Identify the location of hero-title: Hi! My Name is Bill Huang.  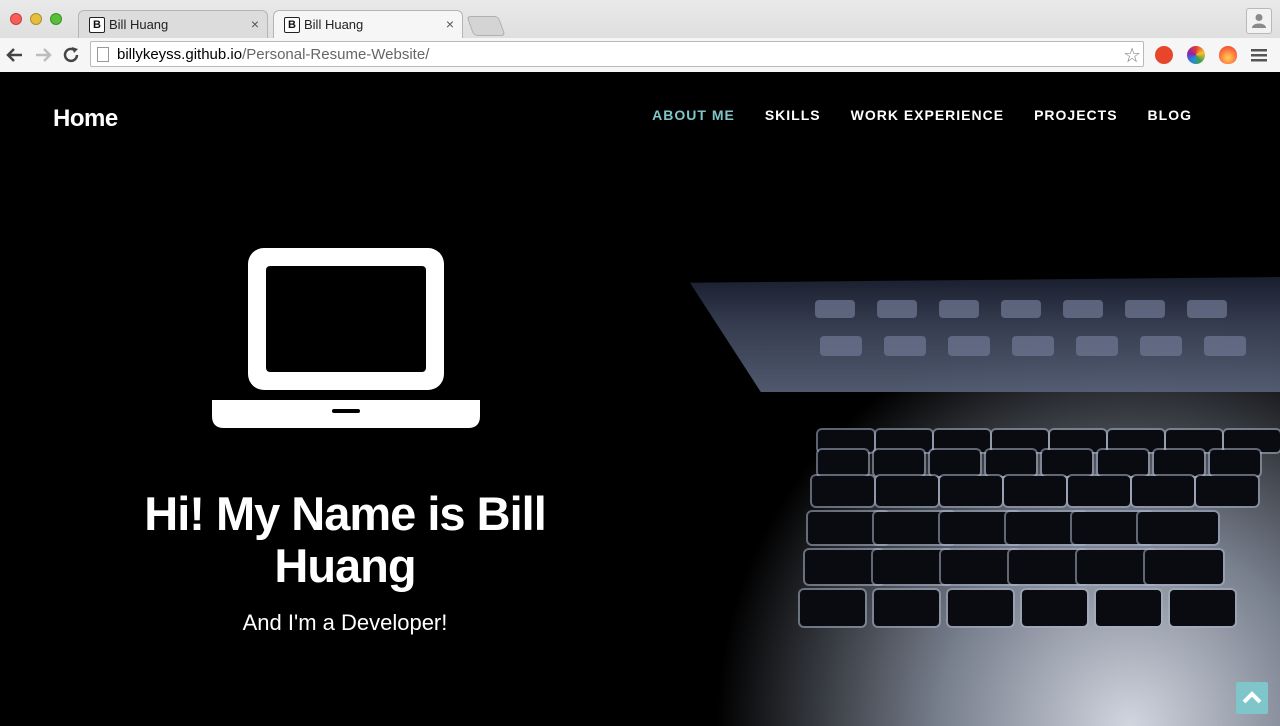
(345, 539).